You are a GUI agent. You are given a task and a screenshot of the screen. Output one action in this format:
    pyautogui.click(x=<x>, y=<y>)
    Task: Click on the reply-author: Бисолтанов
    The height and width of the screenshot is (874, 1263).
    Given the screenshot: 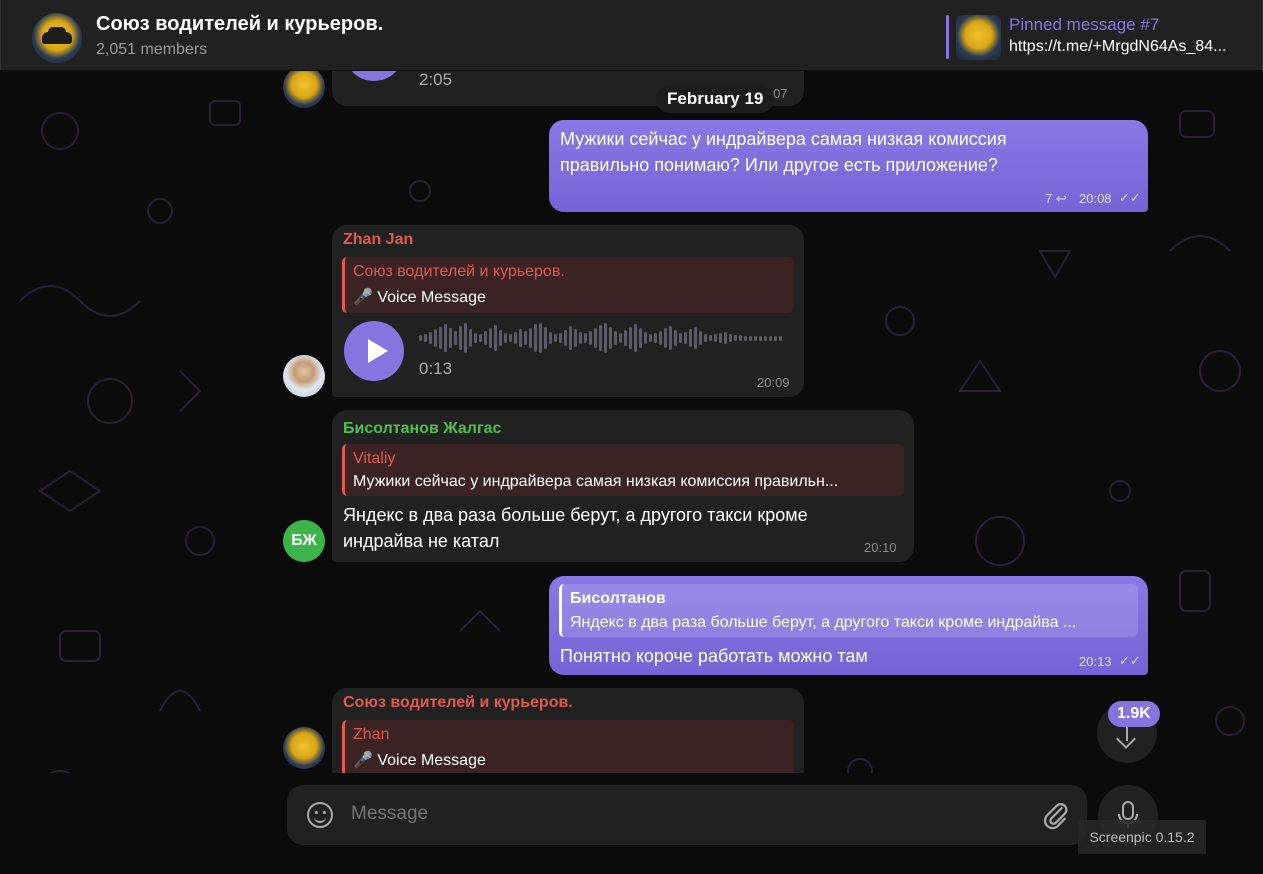 What is the action you would take?
    pyautogui.click(x=618, y=598)
    